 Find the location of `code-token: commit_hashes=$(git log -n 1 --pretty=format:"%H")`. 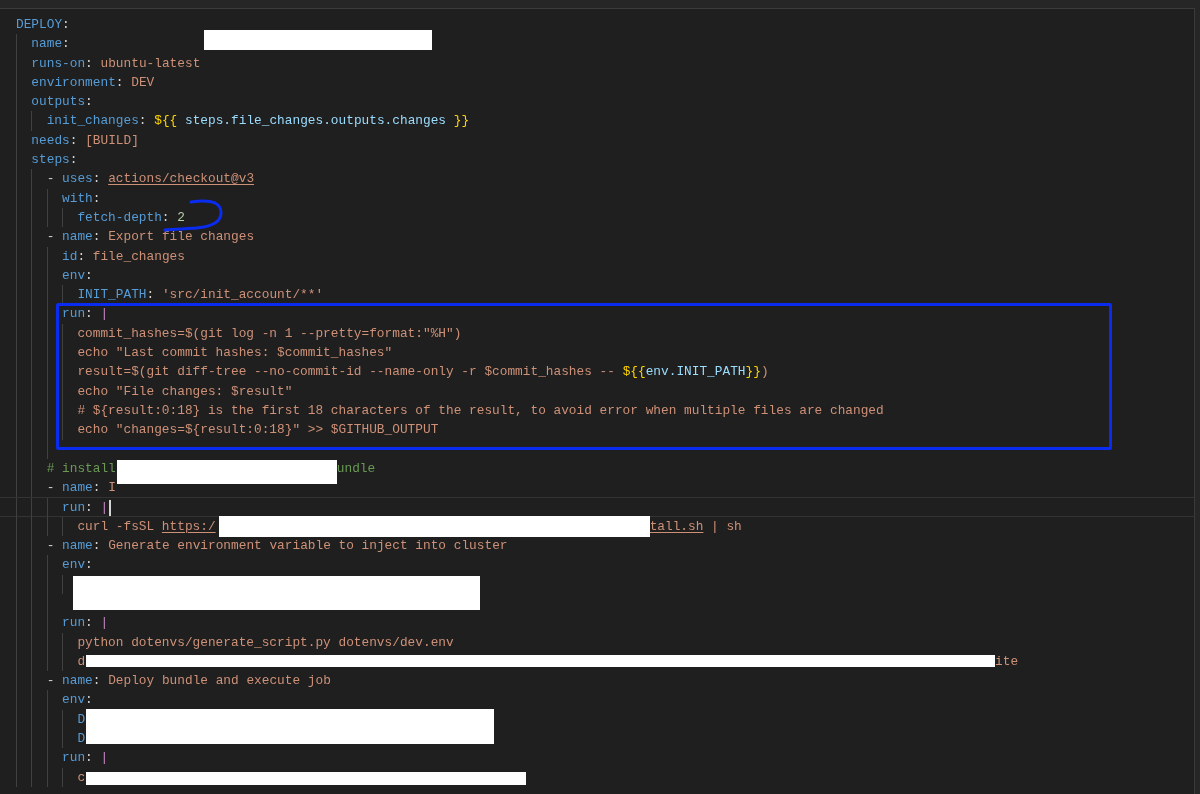

code-token: commit_hashes=$(git log -n 1 --pretty=format:"%H") is located at coordinates (269, 333).